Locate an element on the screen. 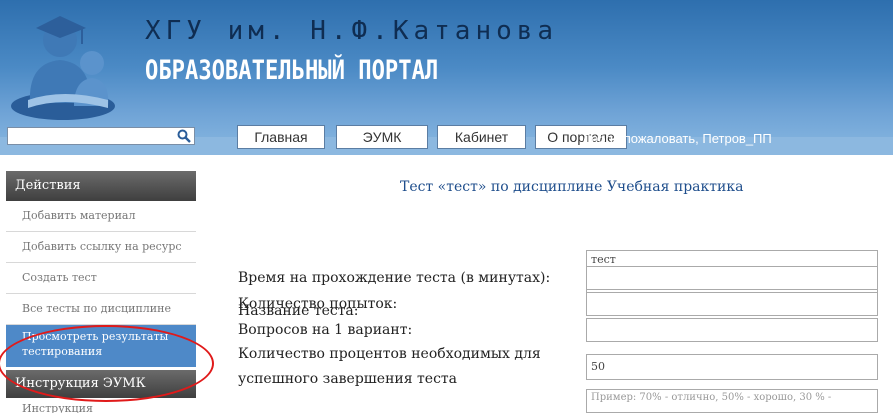 This screenshot has height=413, width=893. time-label: Время на прохождение теста (в минутах): is located at coordinates (394, 278).